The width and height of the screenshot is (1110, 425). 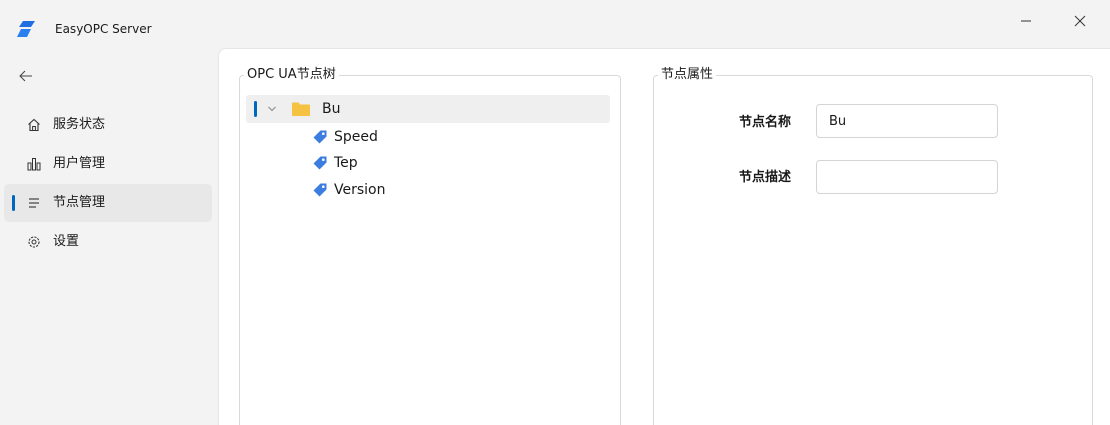 What do you see at coordinates (555, 24) in the screenshot?
I see `title-bar: EasyOPC Server` at bounding box center [555, 24].